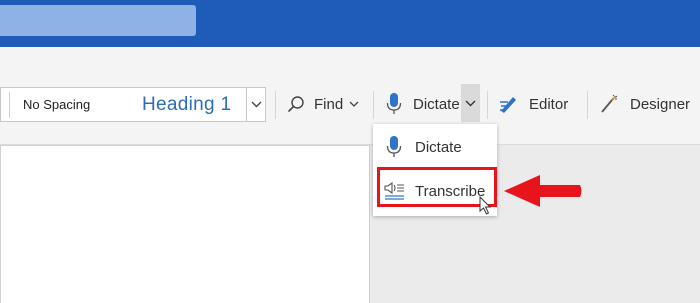 This screenshot has width=700, height=303. I want to click on menu-item-dictate: Dictate, so click(435, 147).